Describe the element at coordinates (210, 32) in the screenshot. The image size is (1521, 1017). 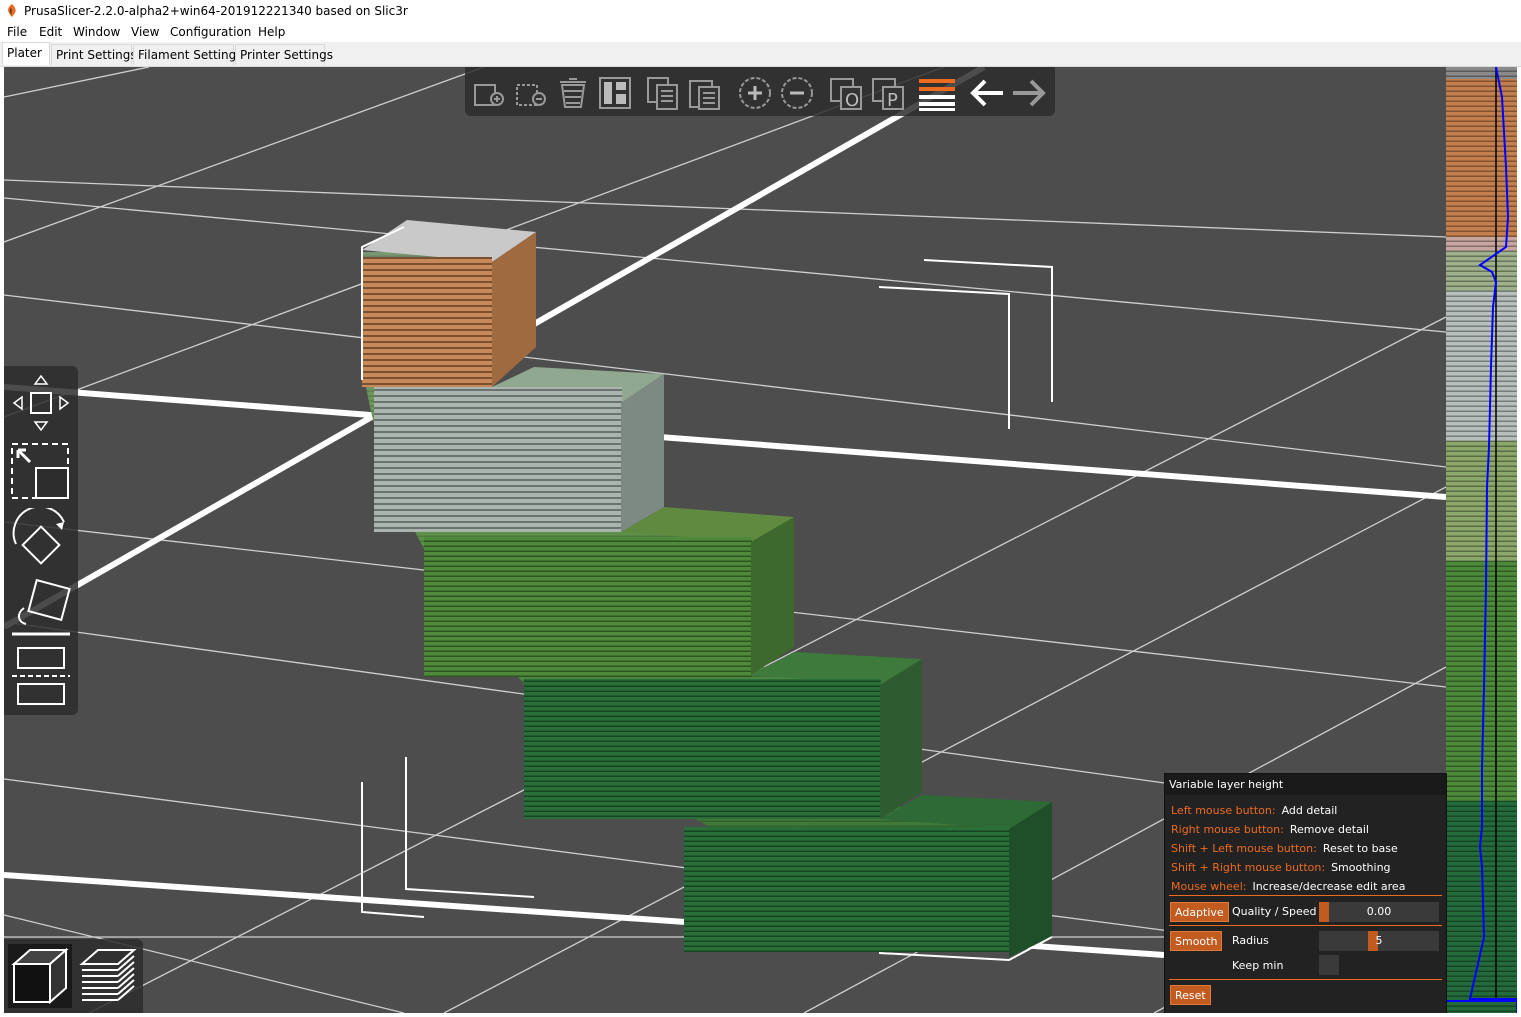
I see `menu-configuration: Configuration` at that location.